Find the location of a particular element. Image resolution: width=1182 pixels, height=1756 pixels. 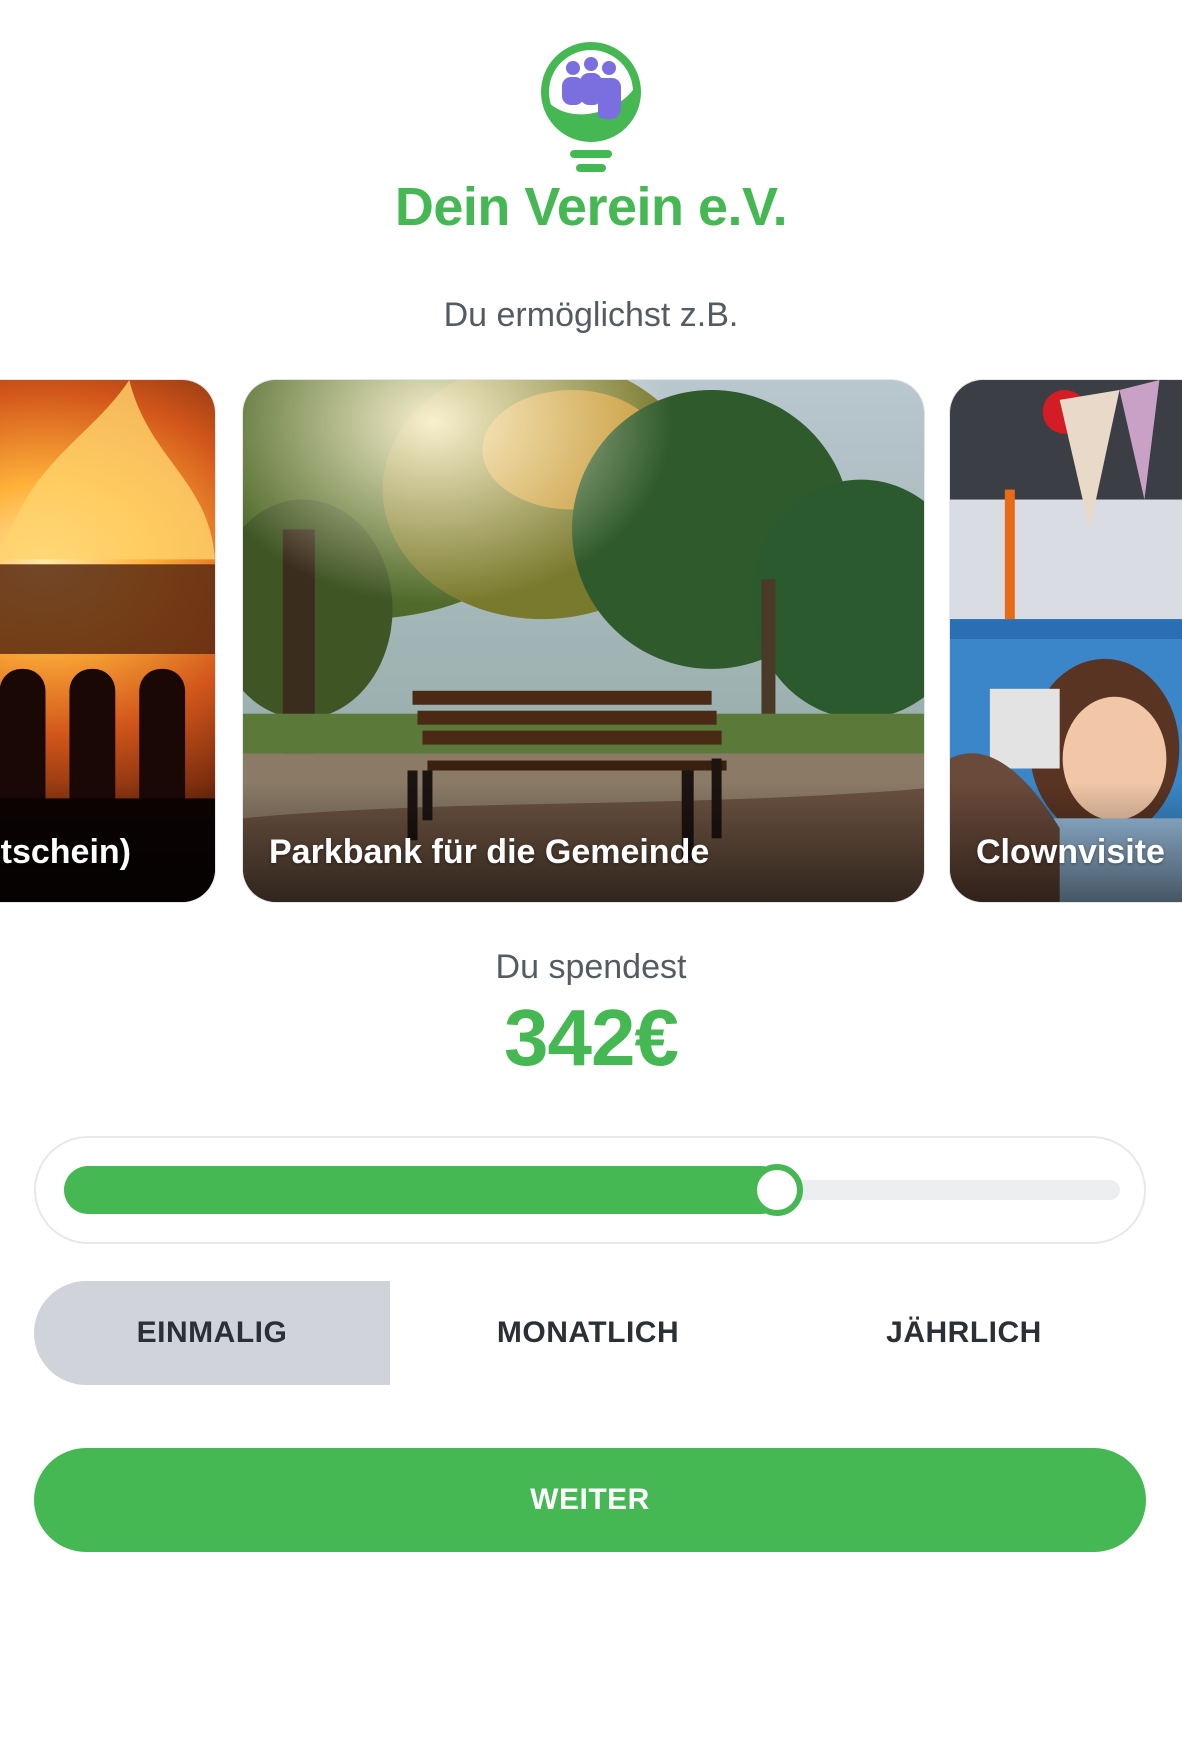

amount-slider is located at coordinates (590, 1190).